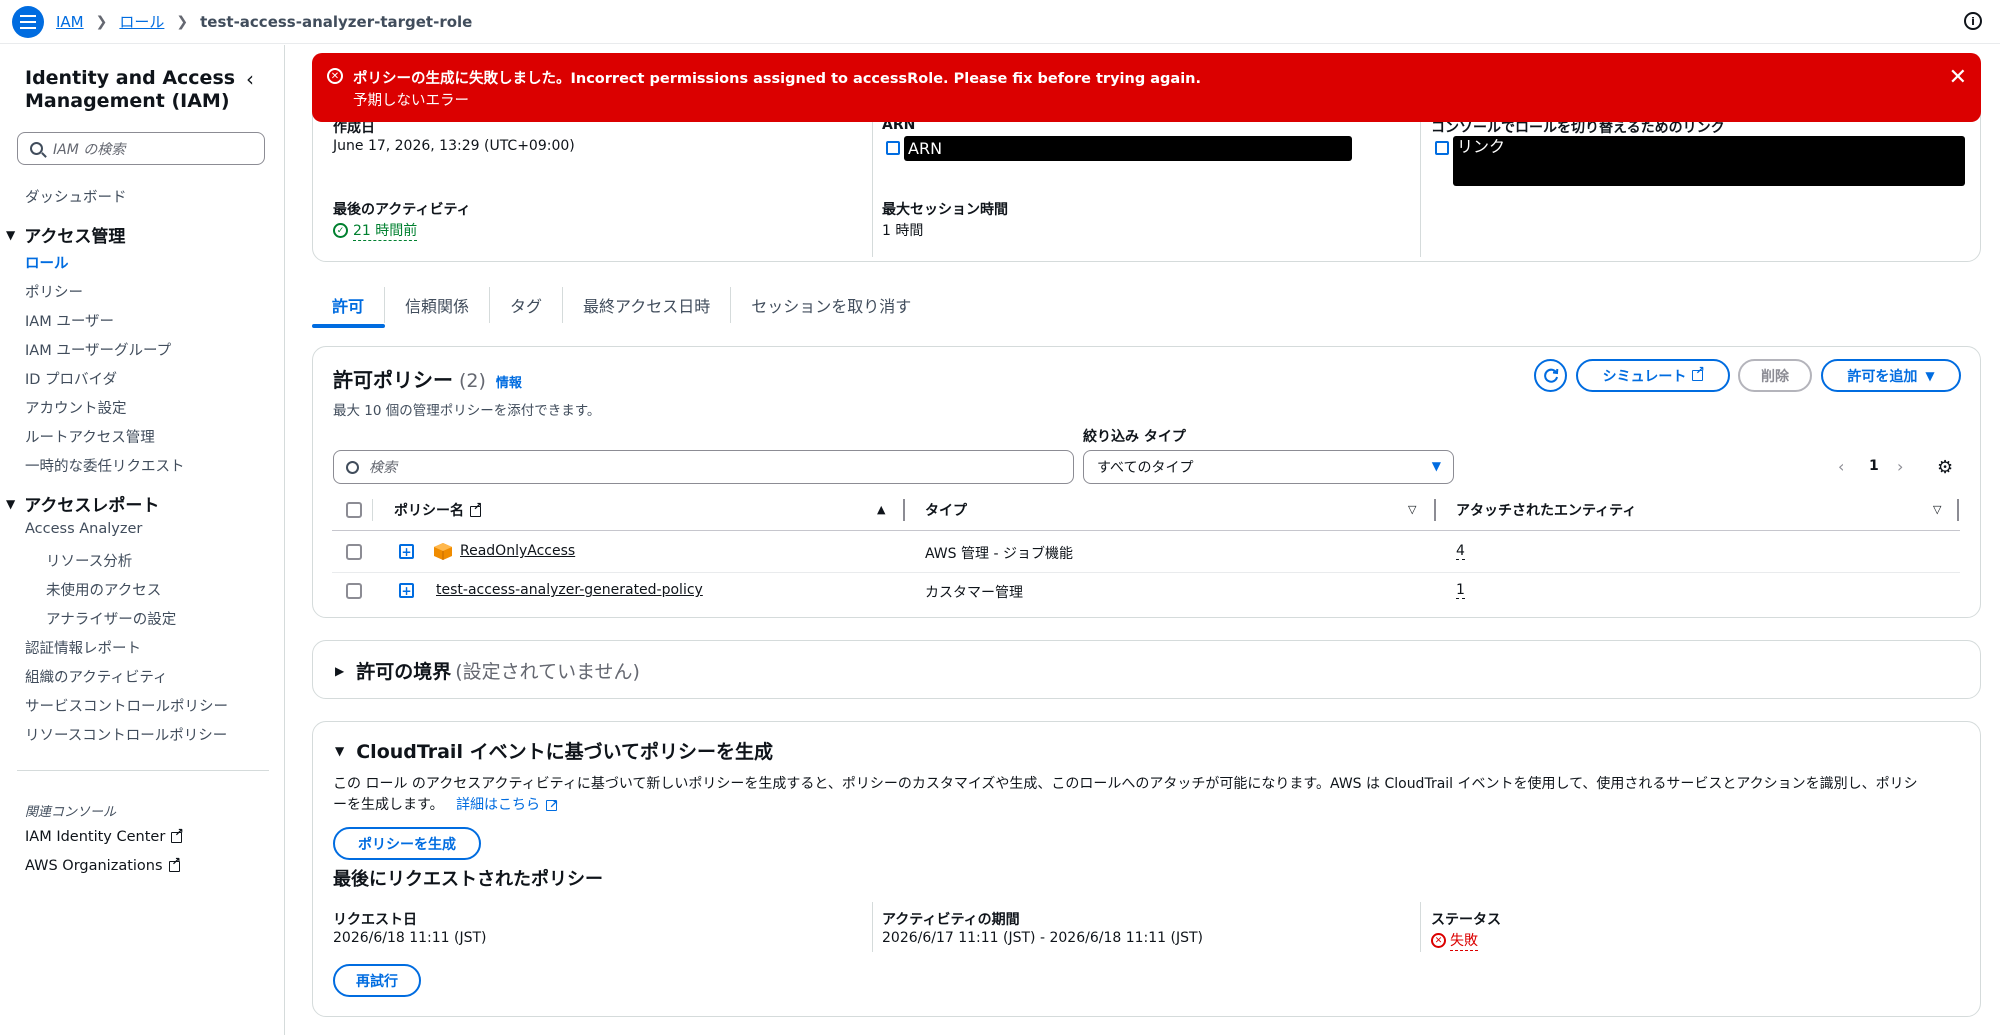 The height and width of the screenshot is (1035, 2000). I want to click on generate-policy-button: ポリシーを生成, so click(407, 843).